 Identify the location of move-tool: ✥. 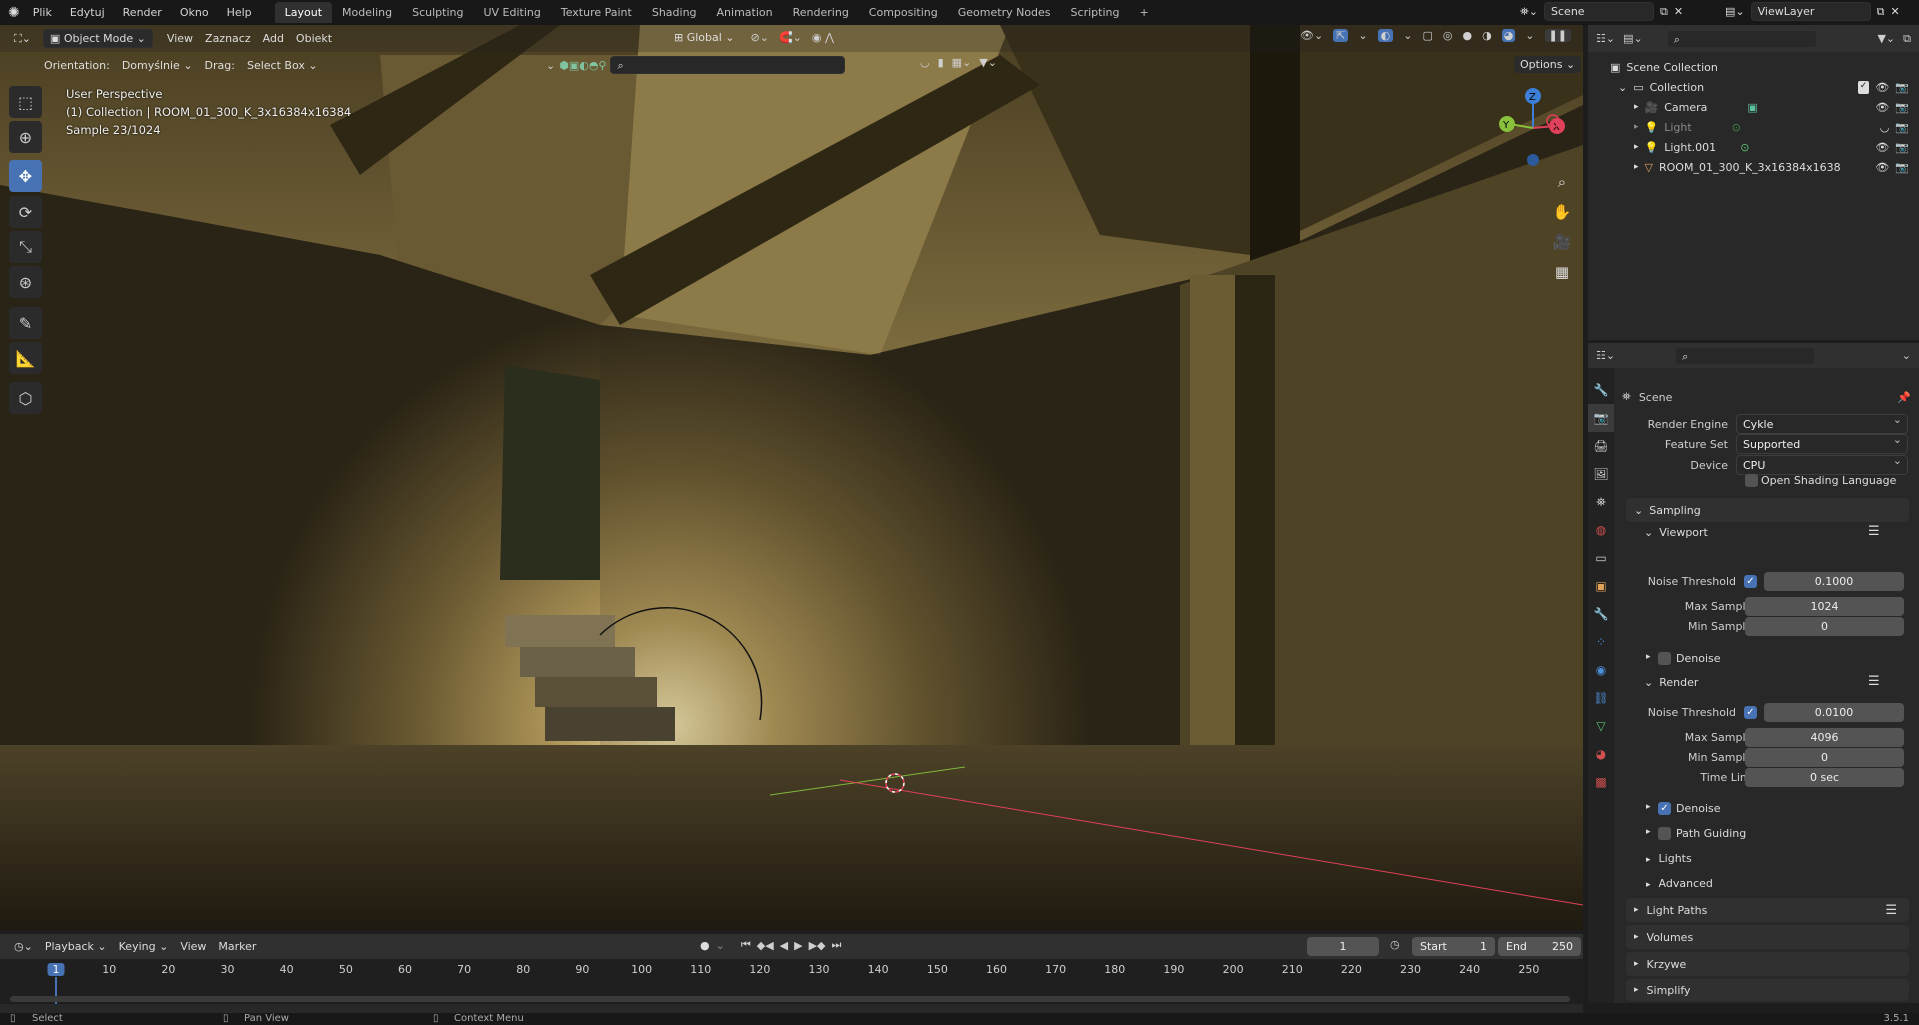
(25, 176).